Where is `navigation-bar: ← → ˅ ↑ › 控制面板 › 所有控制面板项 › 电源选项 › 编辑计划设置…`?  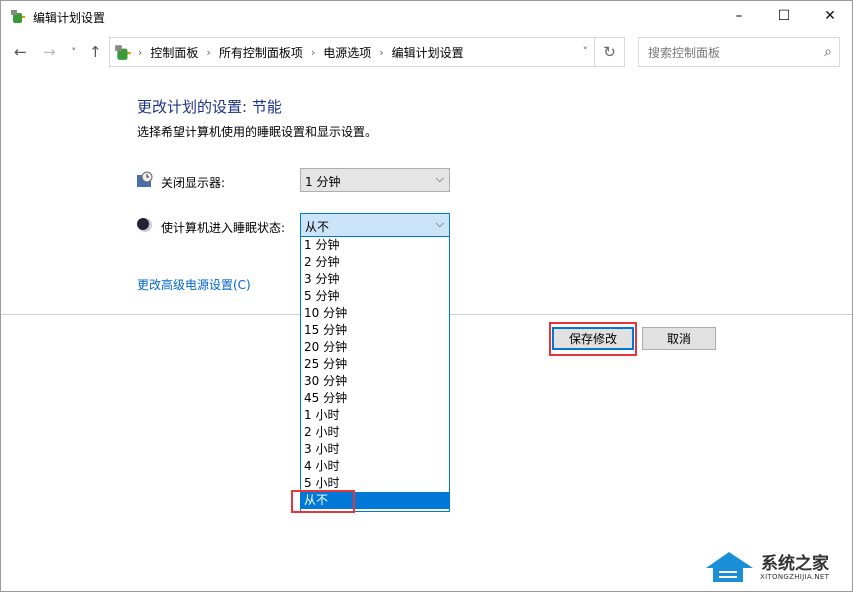
navigation-bar: ← → ˅ ↑ › 控制面板 › 所有控制面板项 › 电源选项 › 编辑计划设置… is located at coordinates (426, 53).